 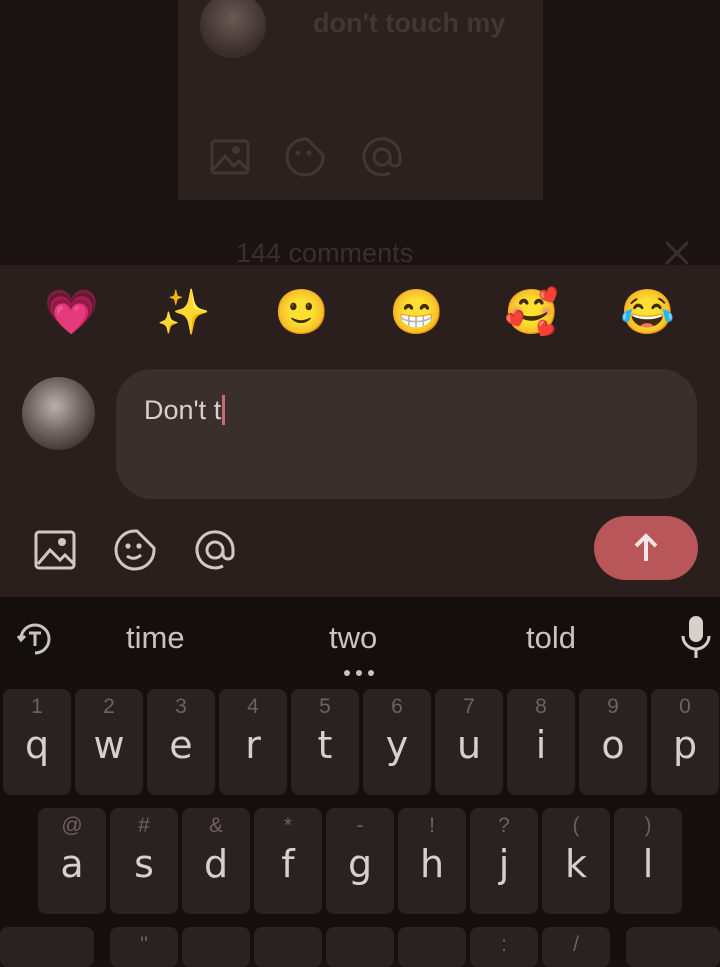 I want to click on key-c, so click(x=288, y=947).